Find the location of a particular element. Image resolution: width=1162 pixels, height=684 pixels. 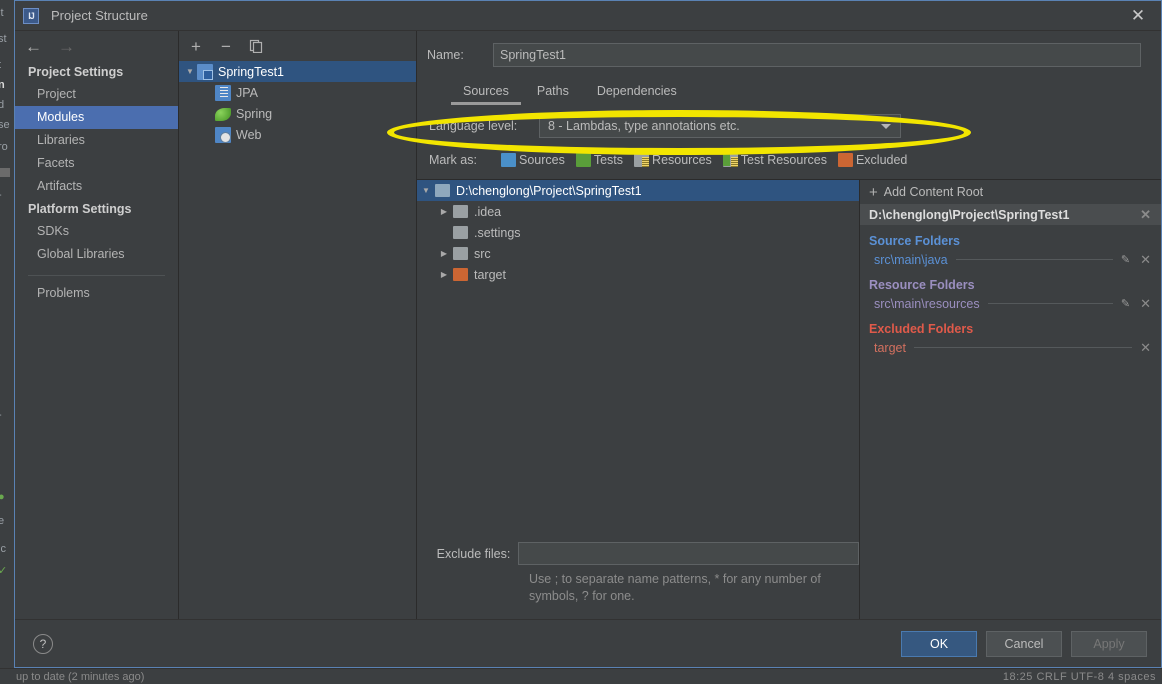

mark-as-test-resources-button: Test Resources is located at coordinates (774, 160).